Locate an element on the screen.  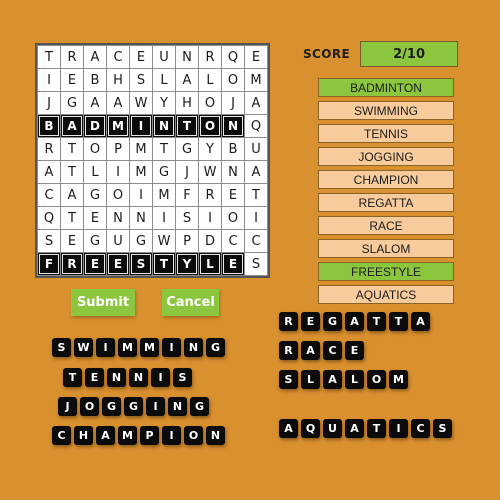
word-list-item: SLALOM is located at coordinates (386, 248).